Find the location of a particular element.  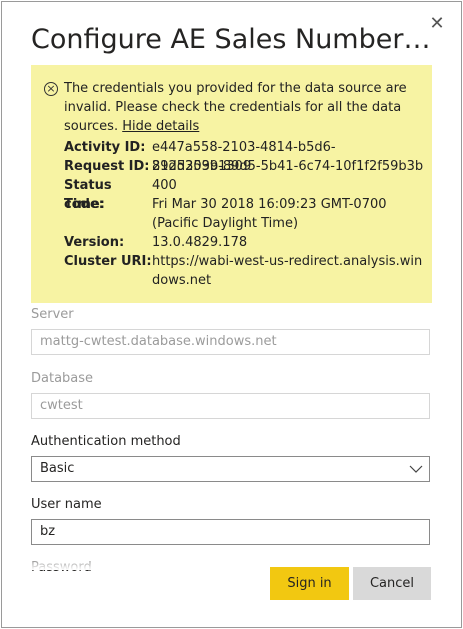

detail-value: 81d52039-89d5-5b41-6c74-10f1f2f59b3b is located at coordinates (288, 166).